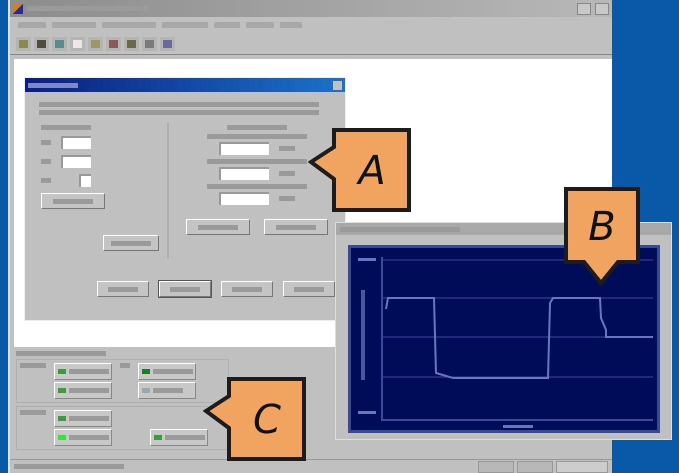 The image size is (679, 473). I want to click on callout-label: C, so click(255, 419).